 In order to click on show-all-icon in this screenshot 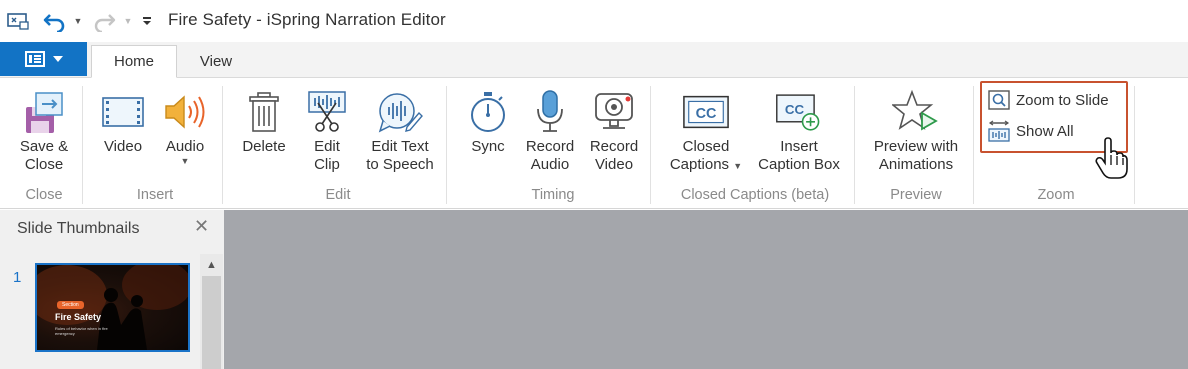, I will do `click(999, 131)`.